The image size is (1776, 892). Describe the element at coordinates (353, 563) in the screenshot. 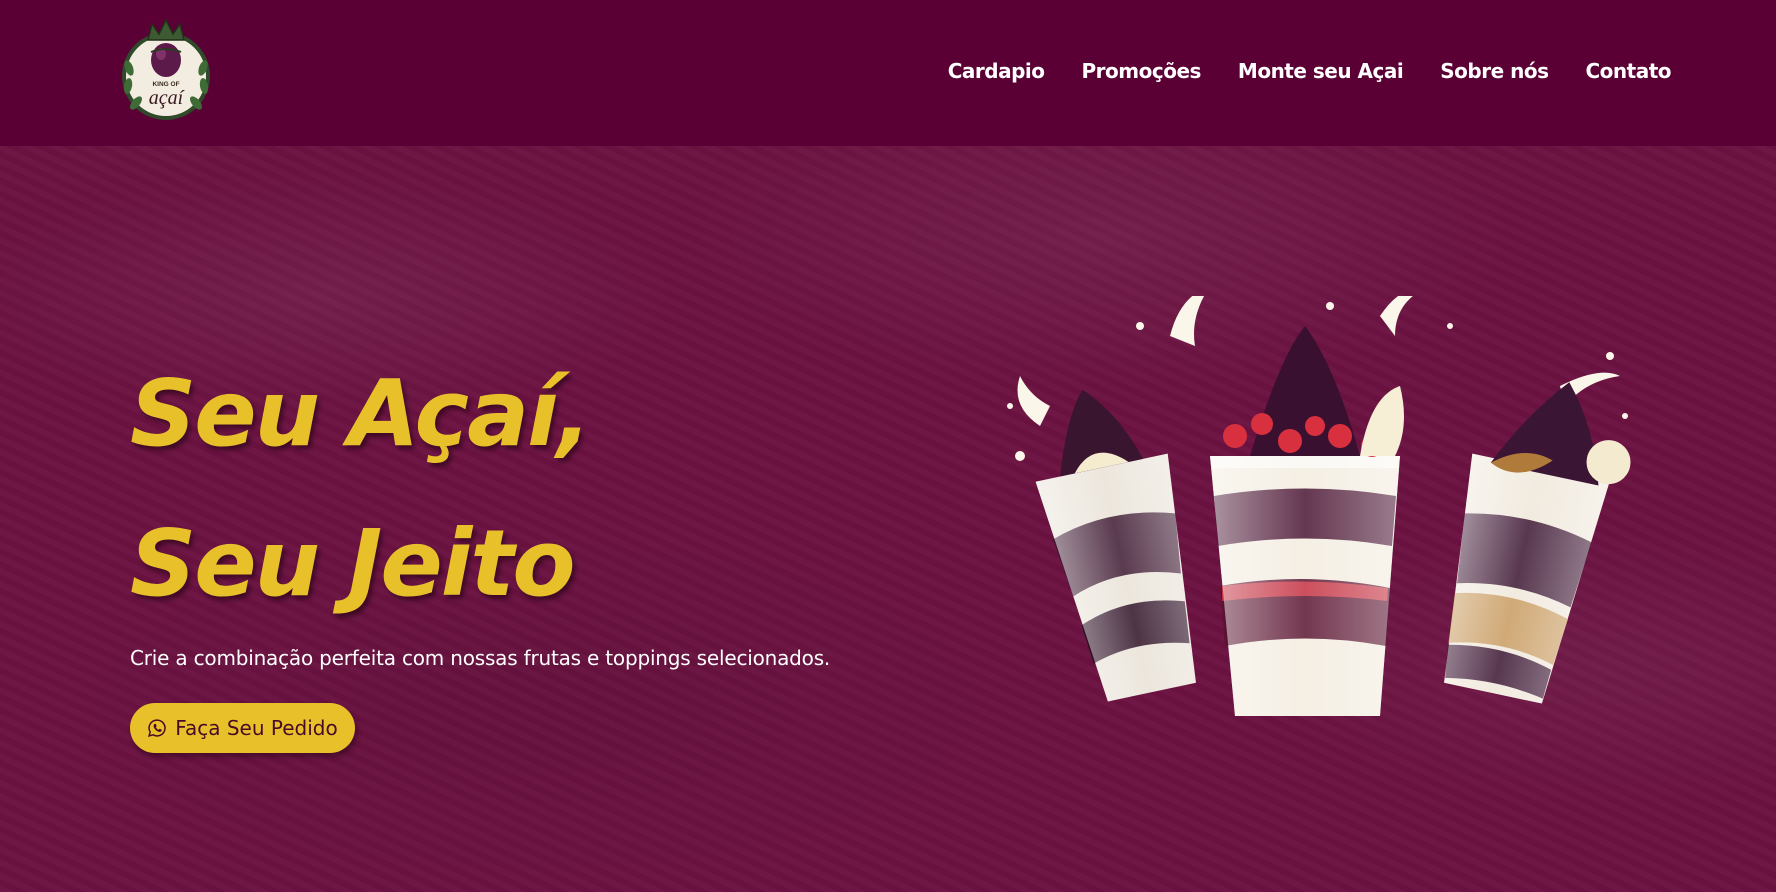

I see `hero-title-line-2: Seu Jeito` at that location.